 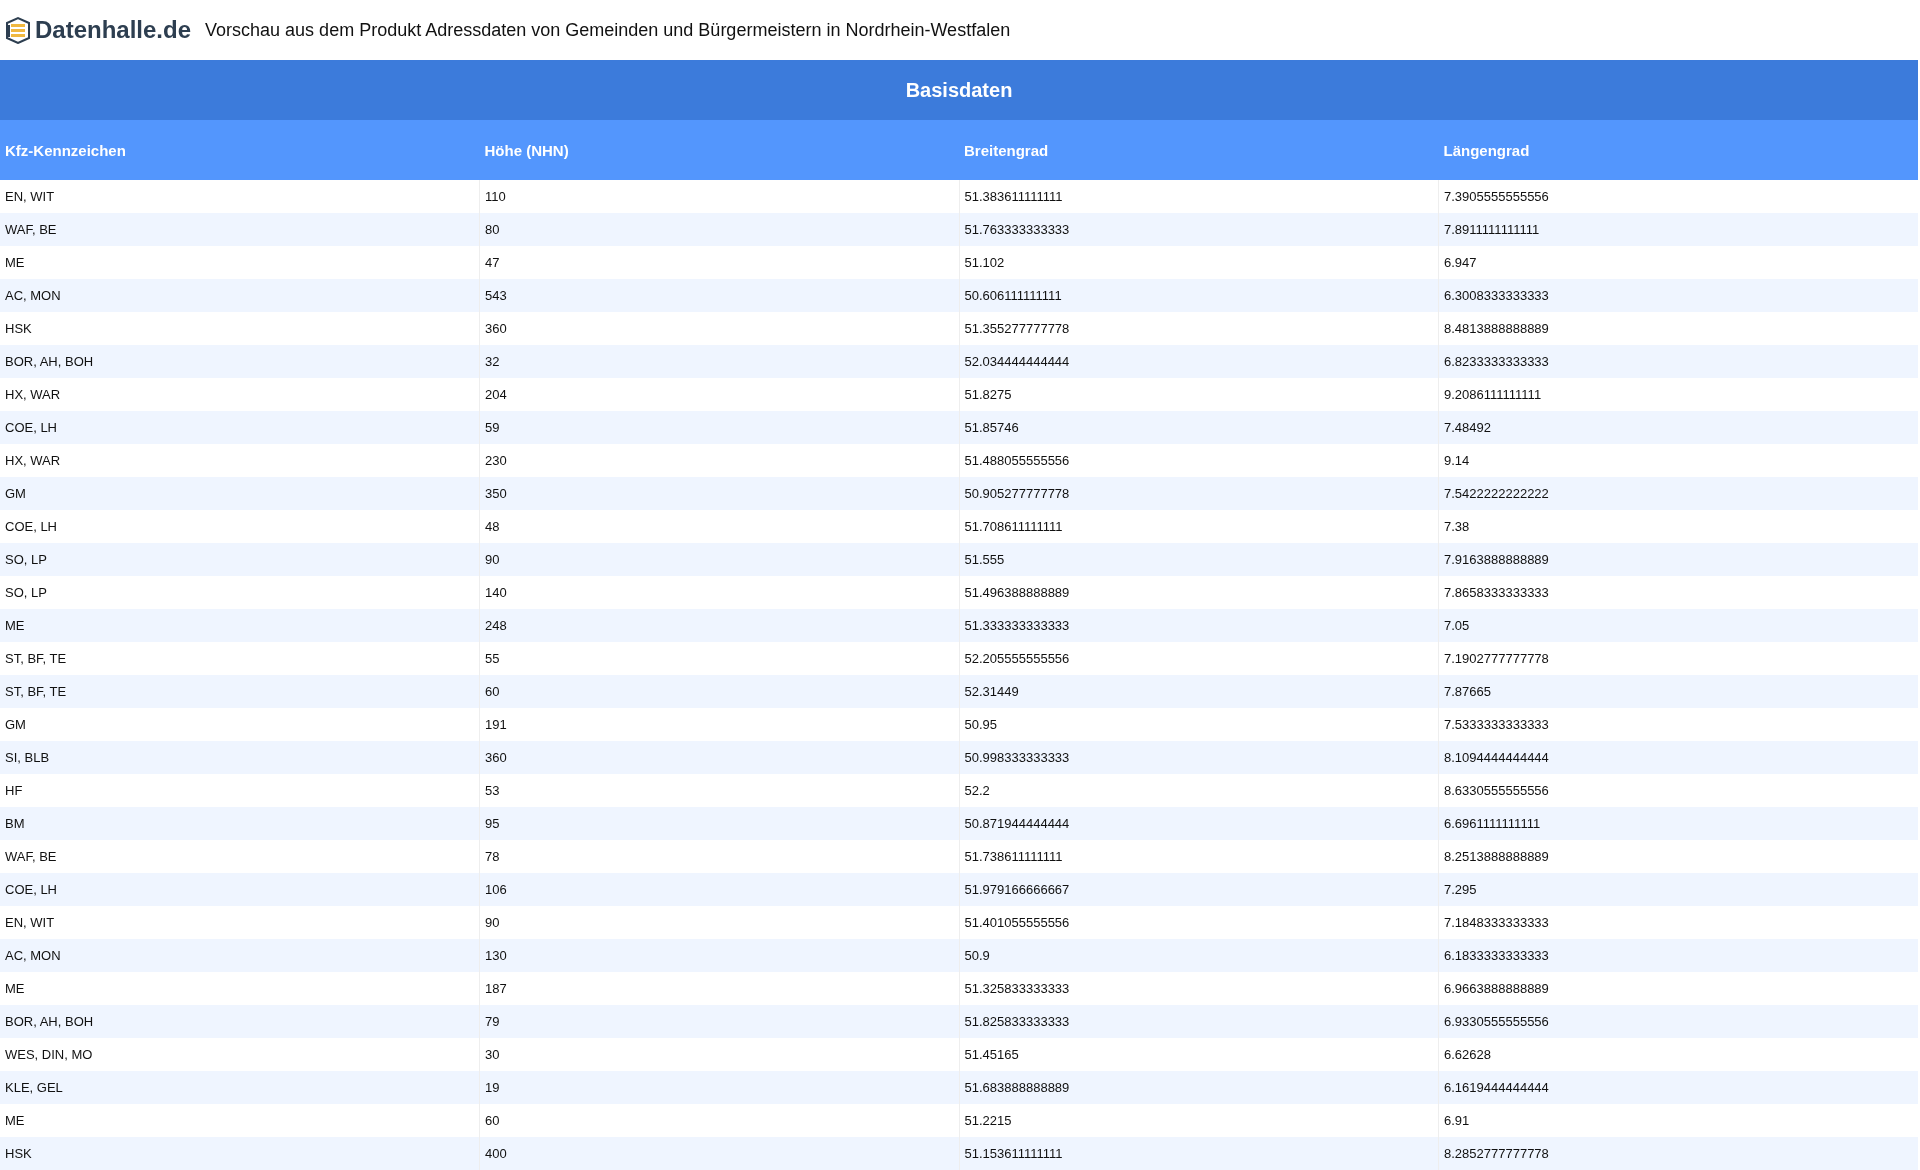 What do you see at coordinates (719, 427) in the screenshot?
I see `table-cell: 59` at bounding box center [719, 427].